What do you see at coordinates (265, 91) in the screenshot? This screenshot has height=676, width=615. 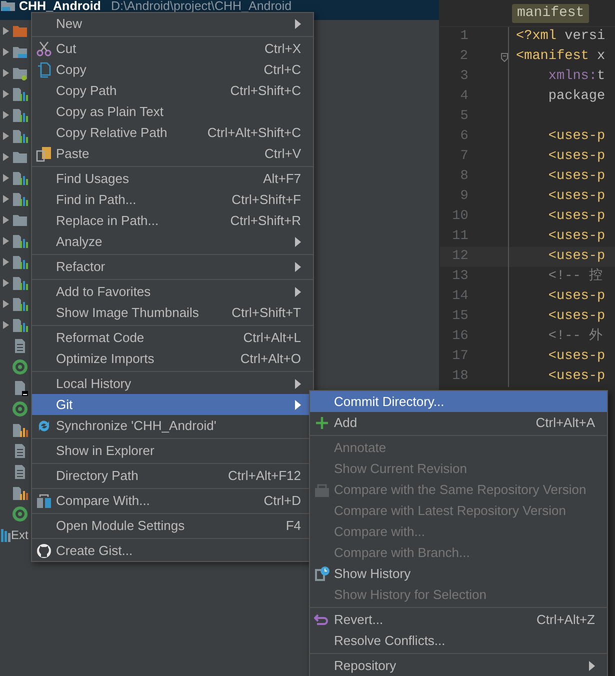 I see `shortcut-text: Ctrl+Shift+C` at bounding box center [265, 91].